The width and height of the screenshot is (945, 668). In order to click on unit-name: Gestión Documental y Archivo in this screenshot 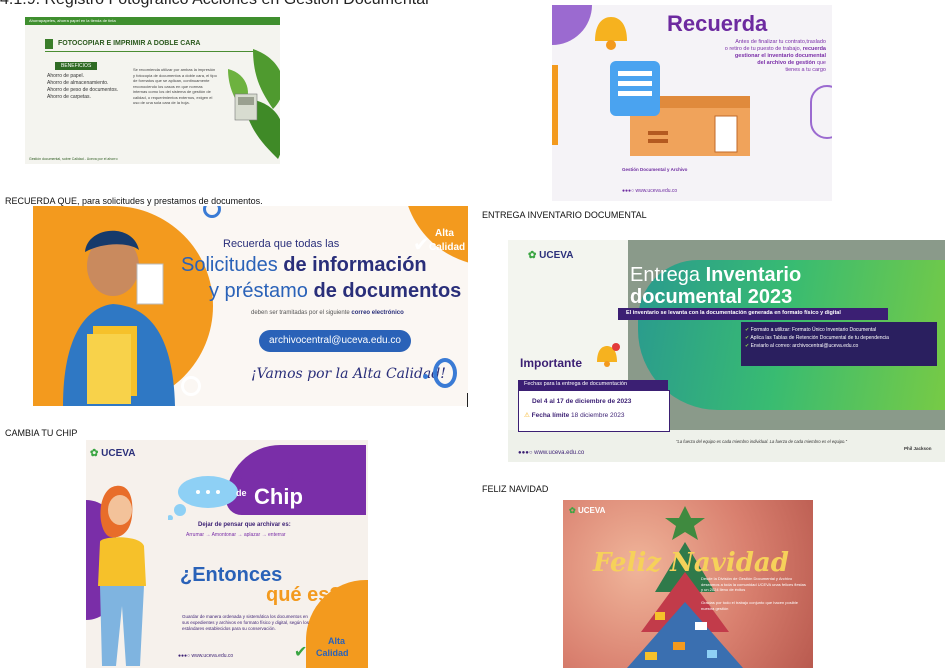, I will do `click(655, 169)`.